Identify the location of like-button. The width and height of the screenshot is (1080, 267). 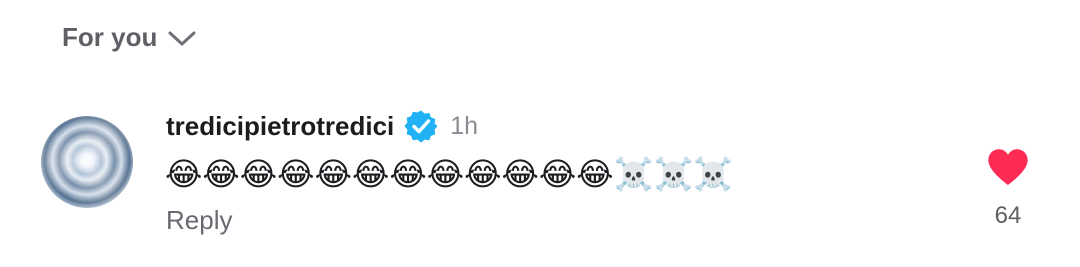
(1008, 169).